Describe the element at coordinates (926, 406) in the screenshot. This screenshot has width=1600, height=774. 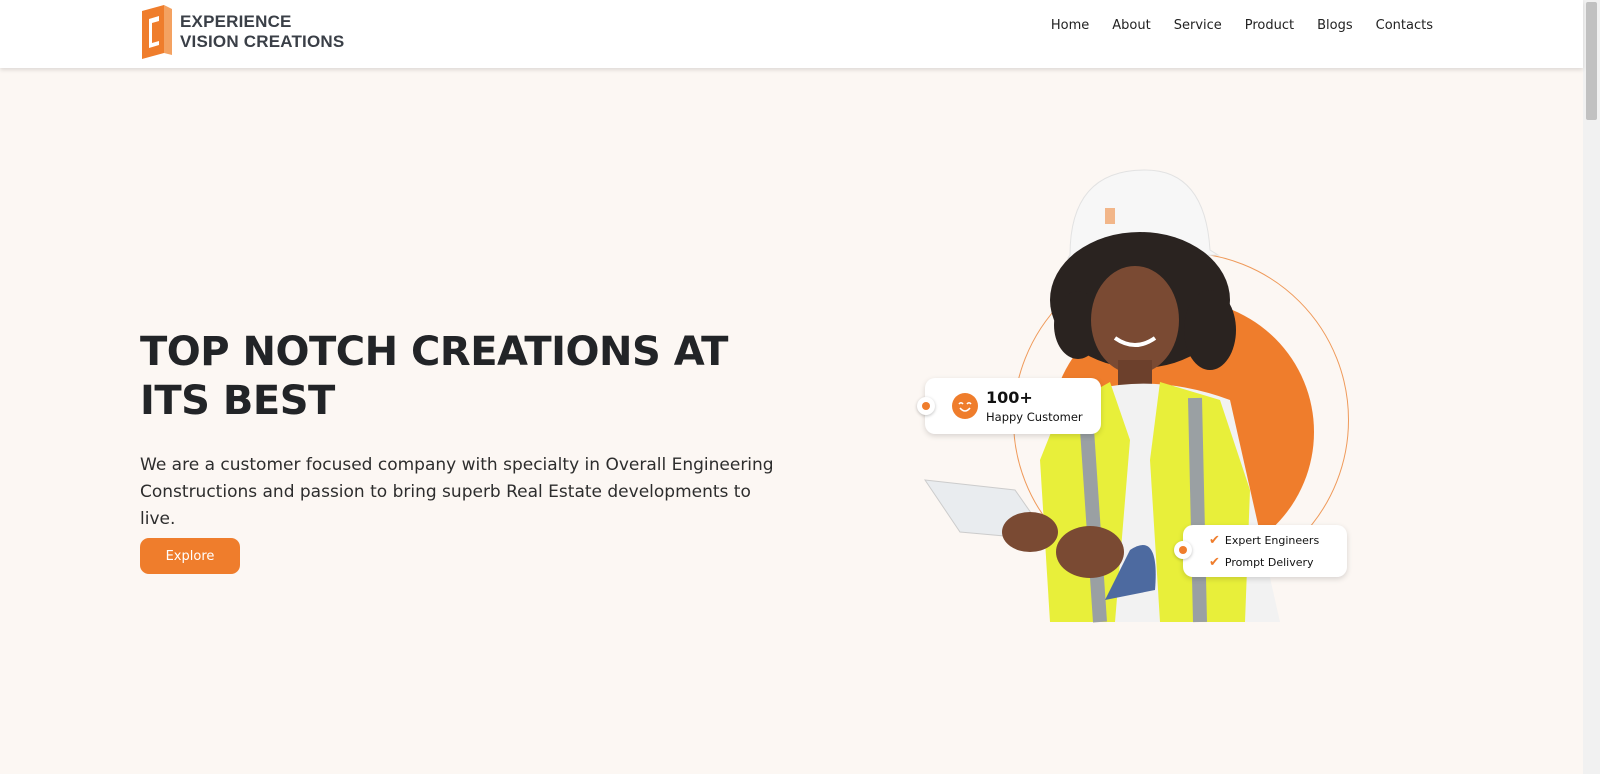
I see `stat-dot` at that location.